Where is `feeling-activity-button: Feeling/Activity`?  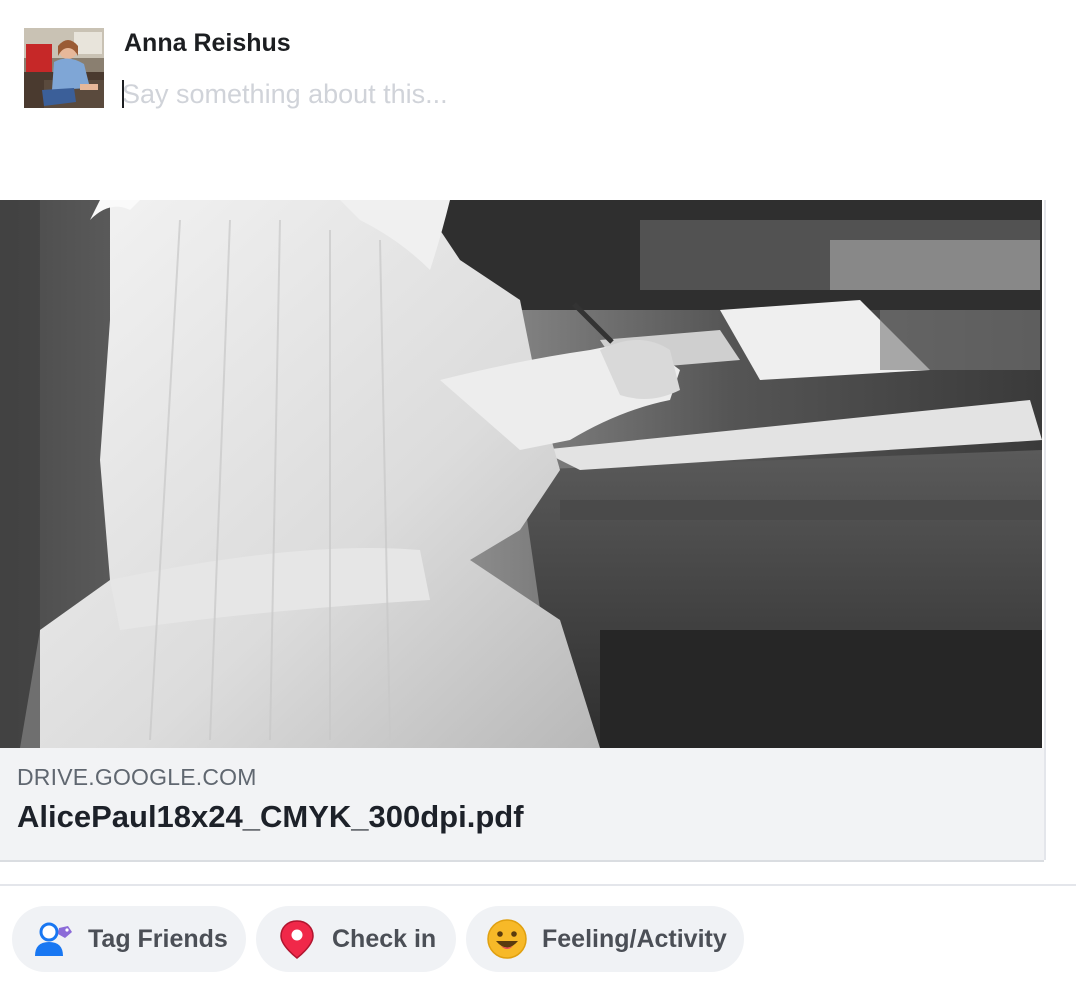 feeling-activity-button: Feeling/Activity is located at coordinates (605, 939).